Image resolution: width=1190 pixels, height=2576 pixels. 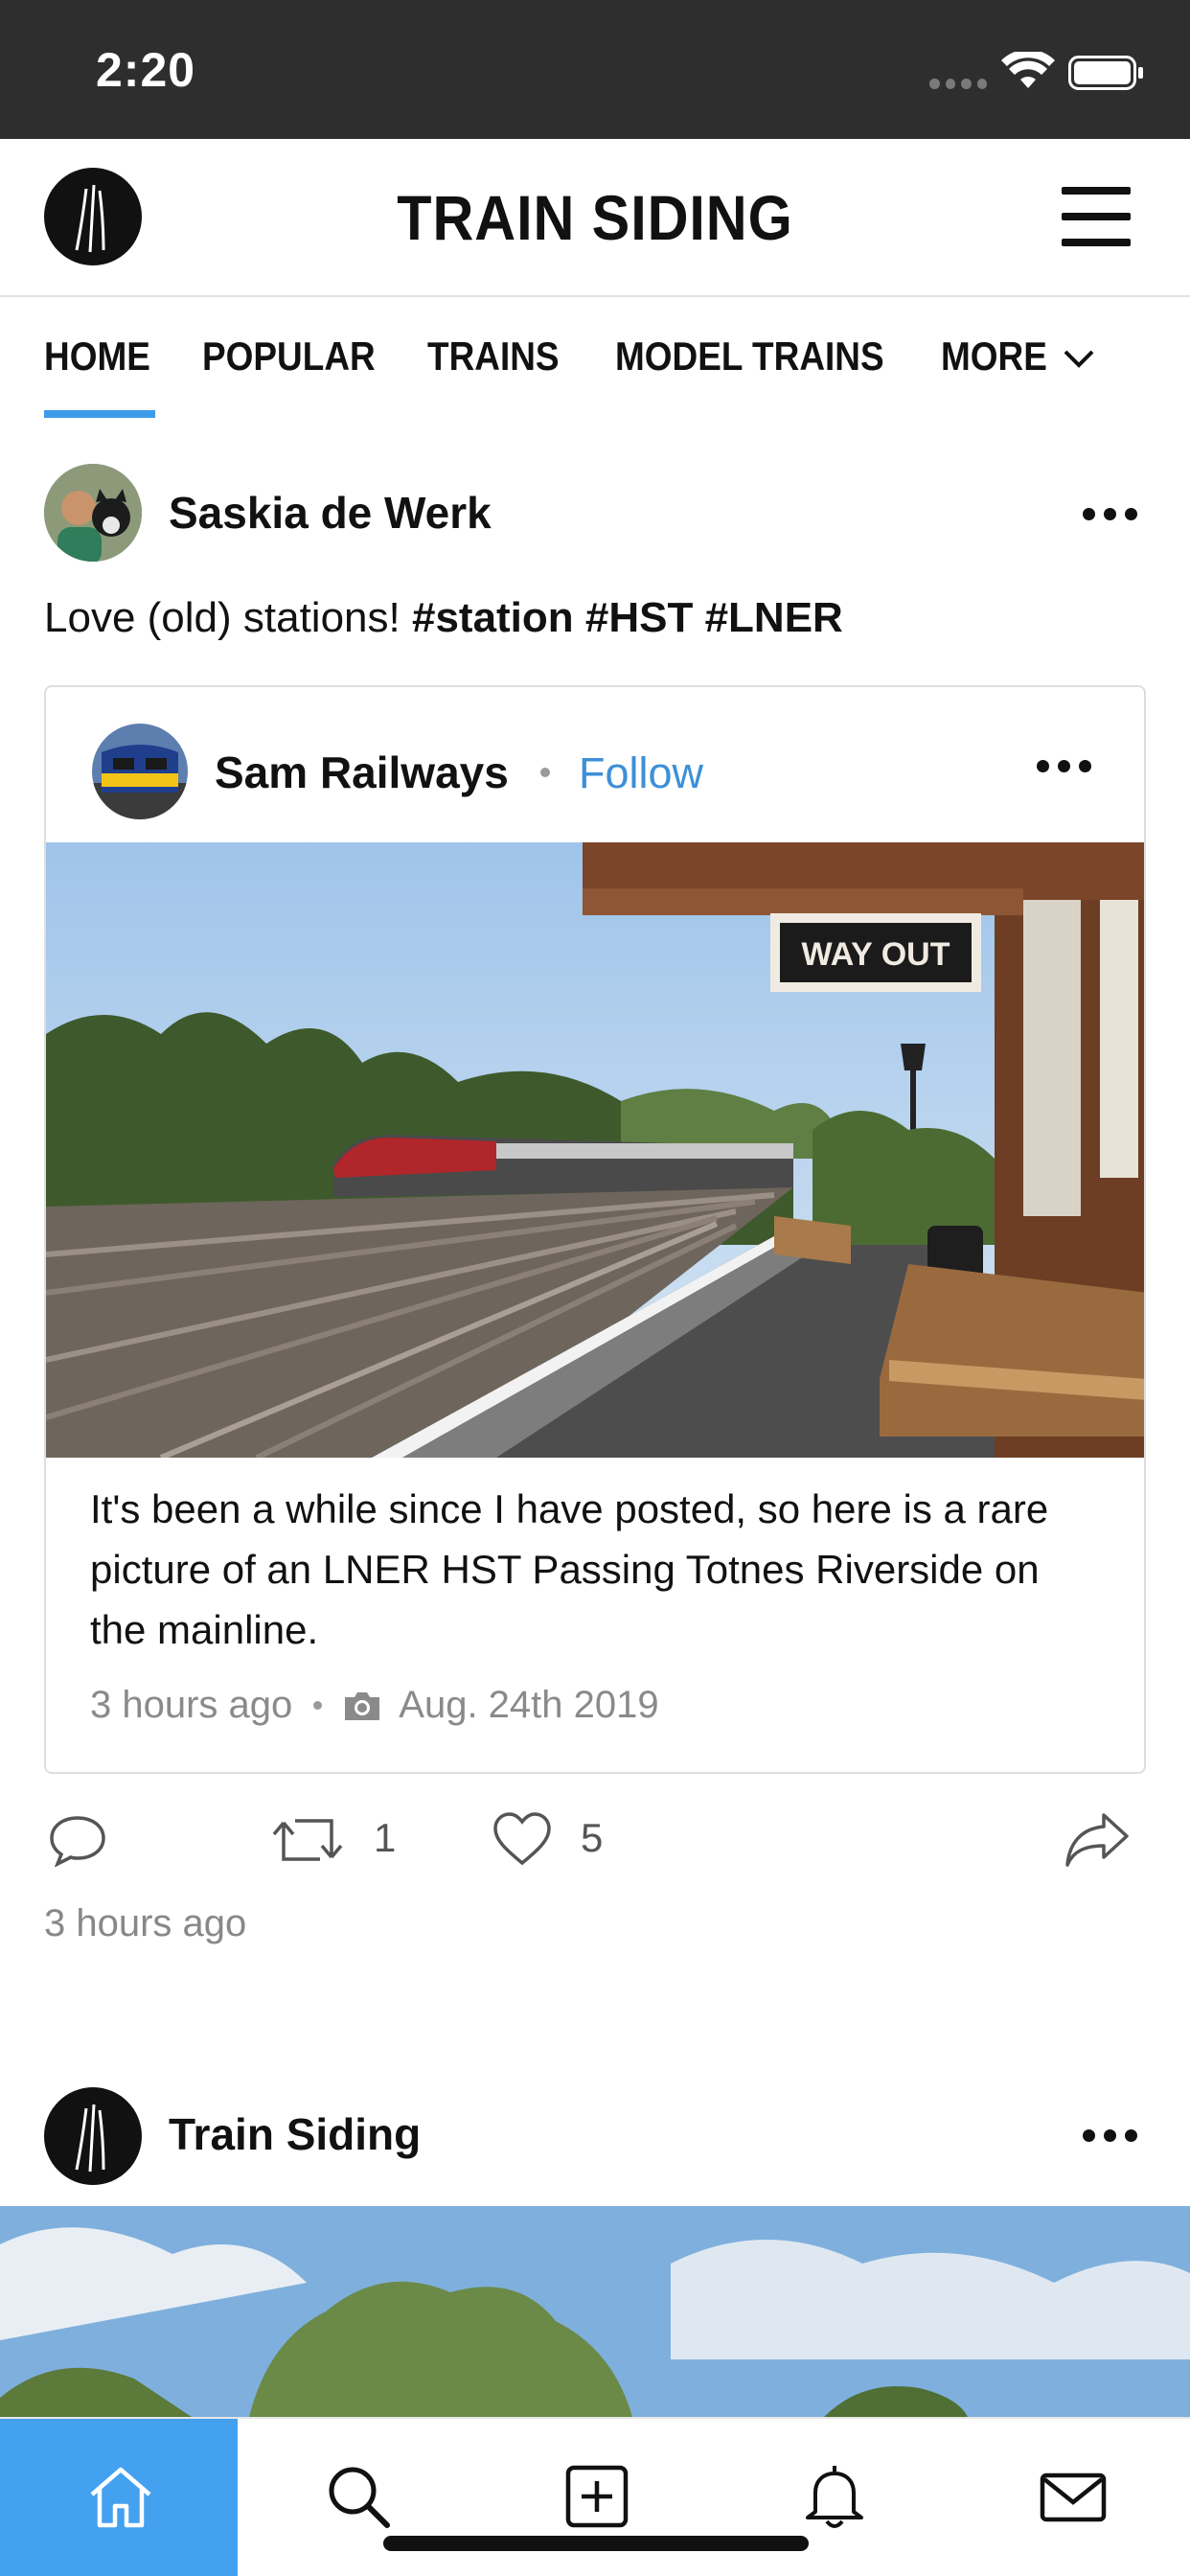 I want to click on signal-dots-icon, so click(x=958, y=85).